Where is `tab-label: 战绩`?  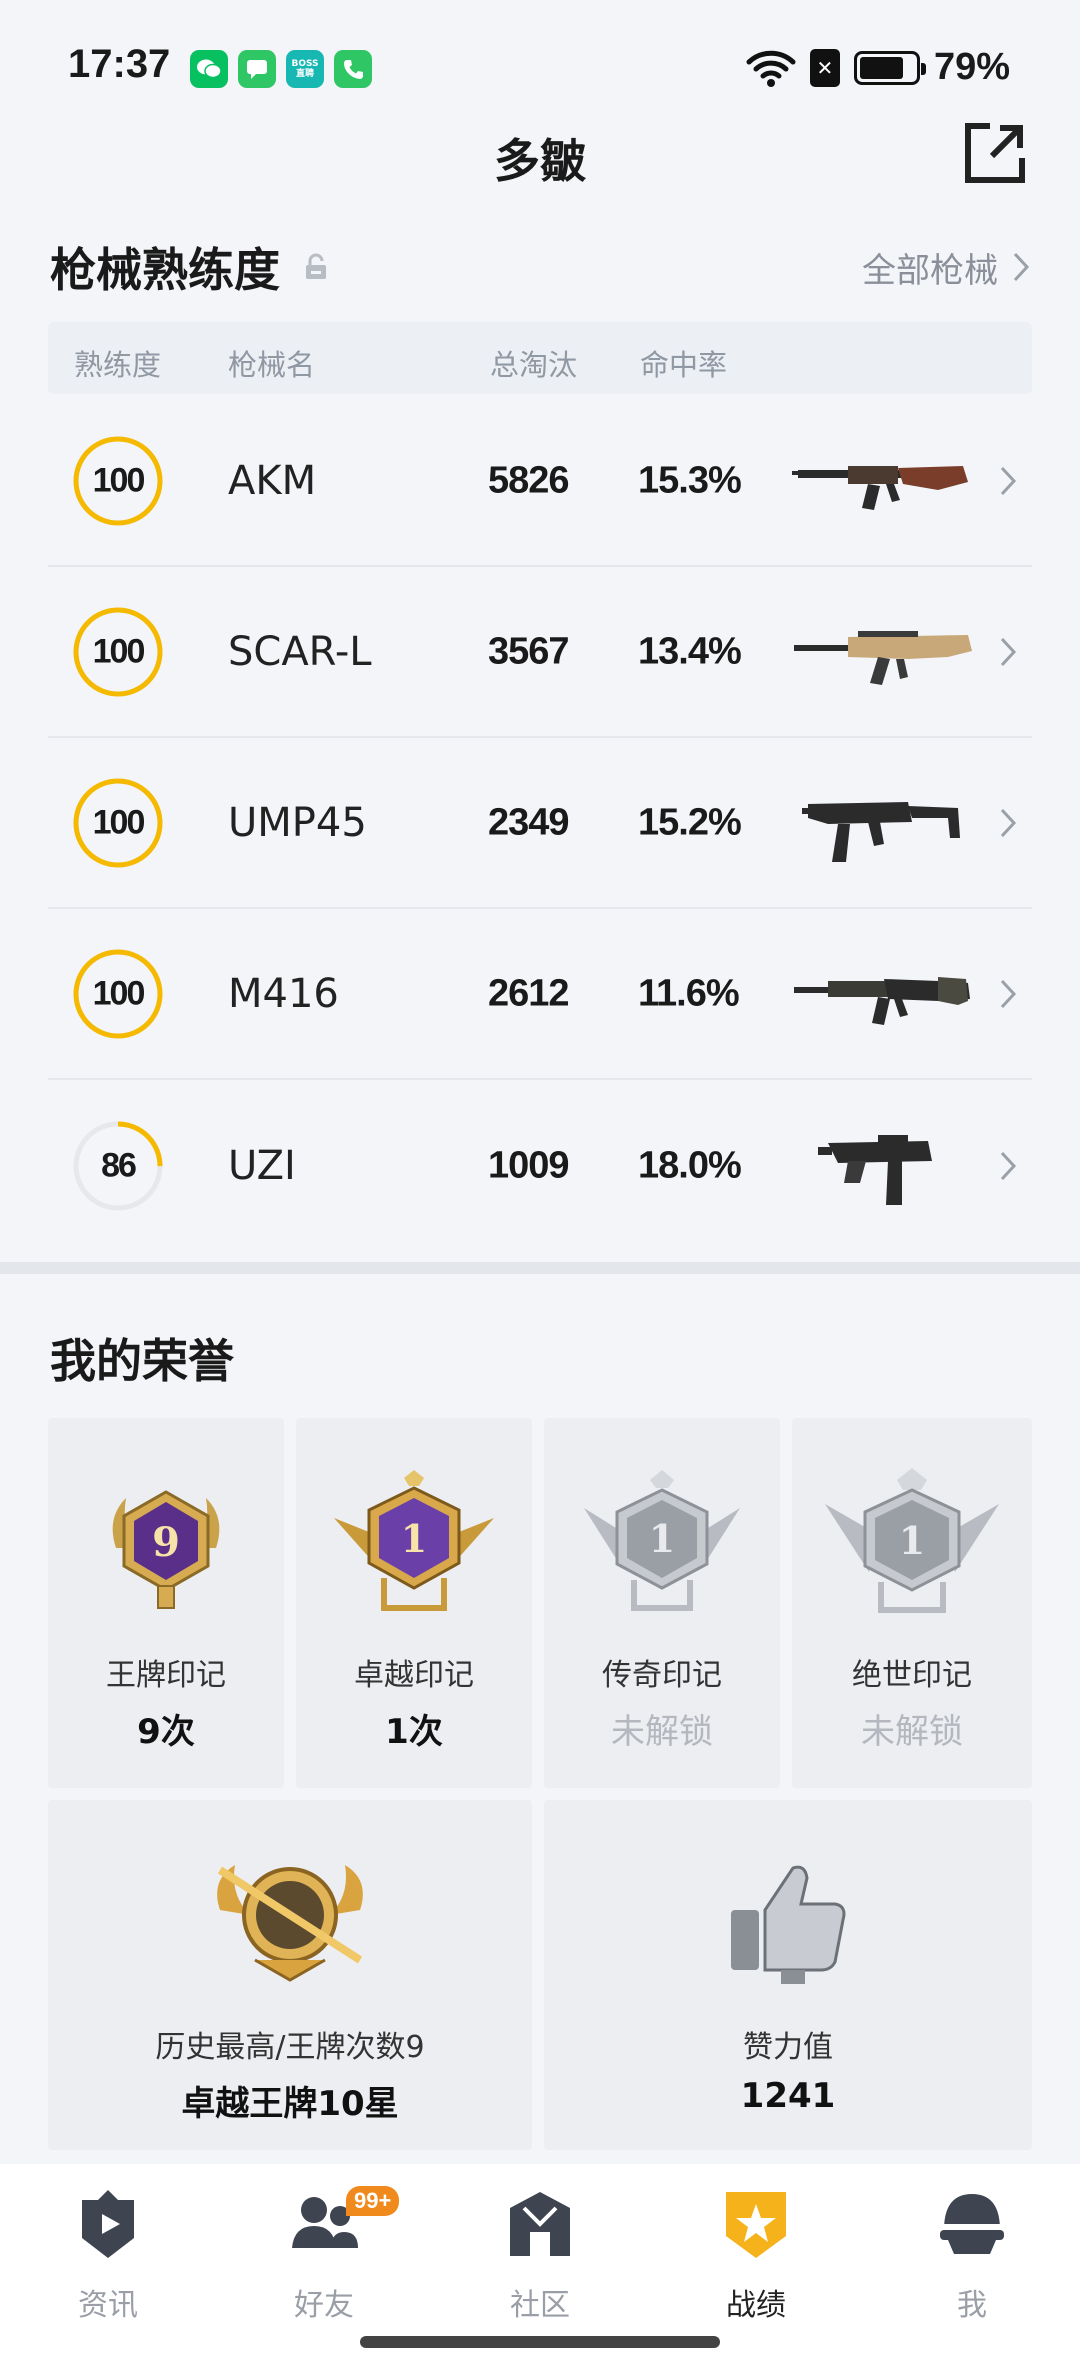
tab-label: 战绩 is located at coordinates (756, 2305).